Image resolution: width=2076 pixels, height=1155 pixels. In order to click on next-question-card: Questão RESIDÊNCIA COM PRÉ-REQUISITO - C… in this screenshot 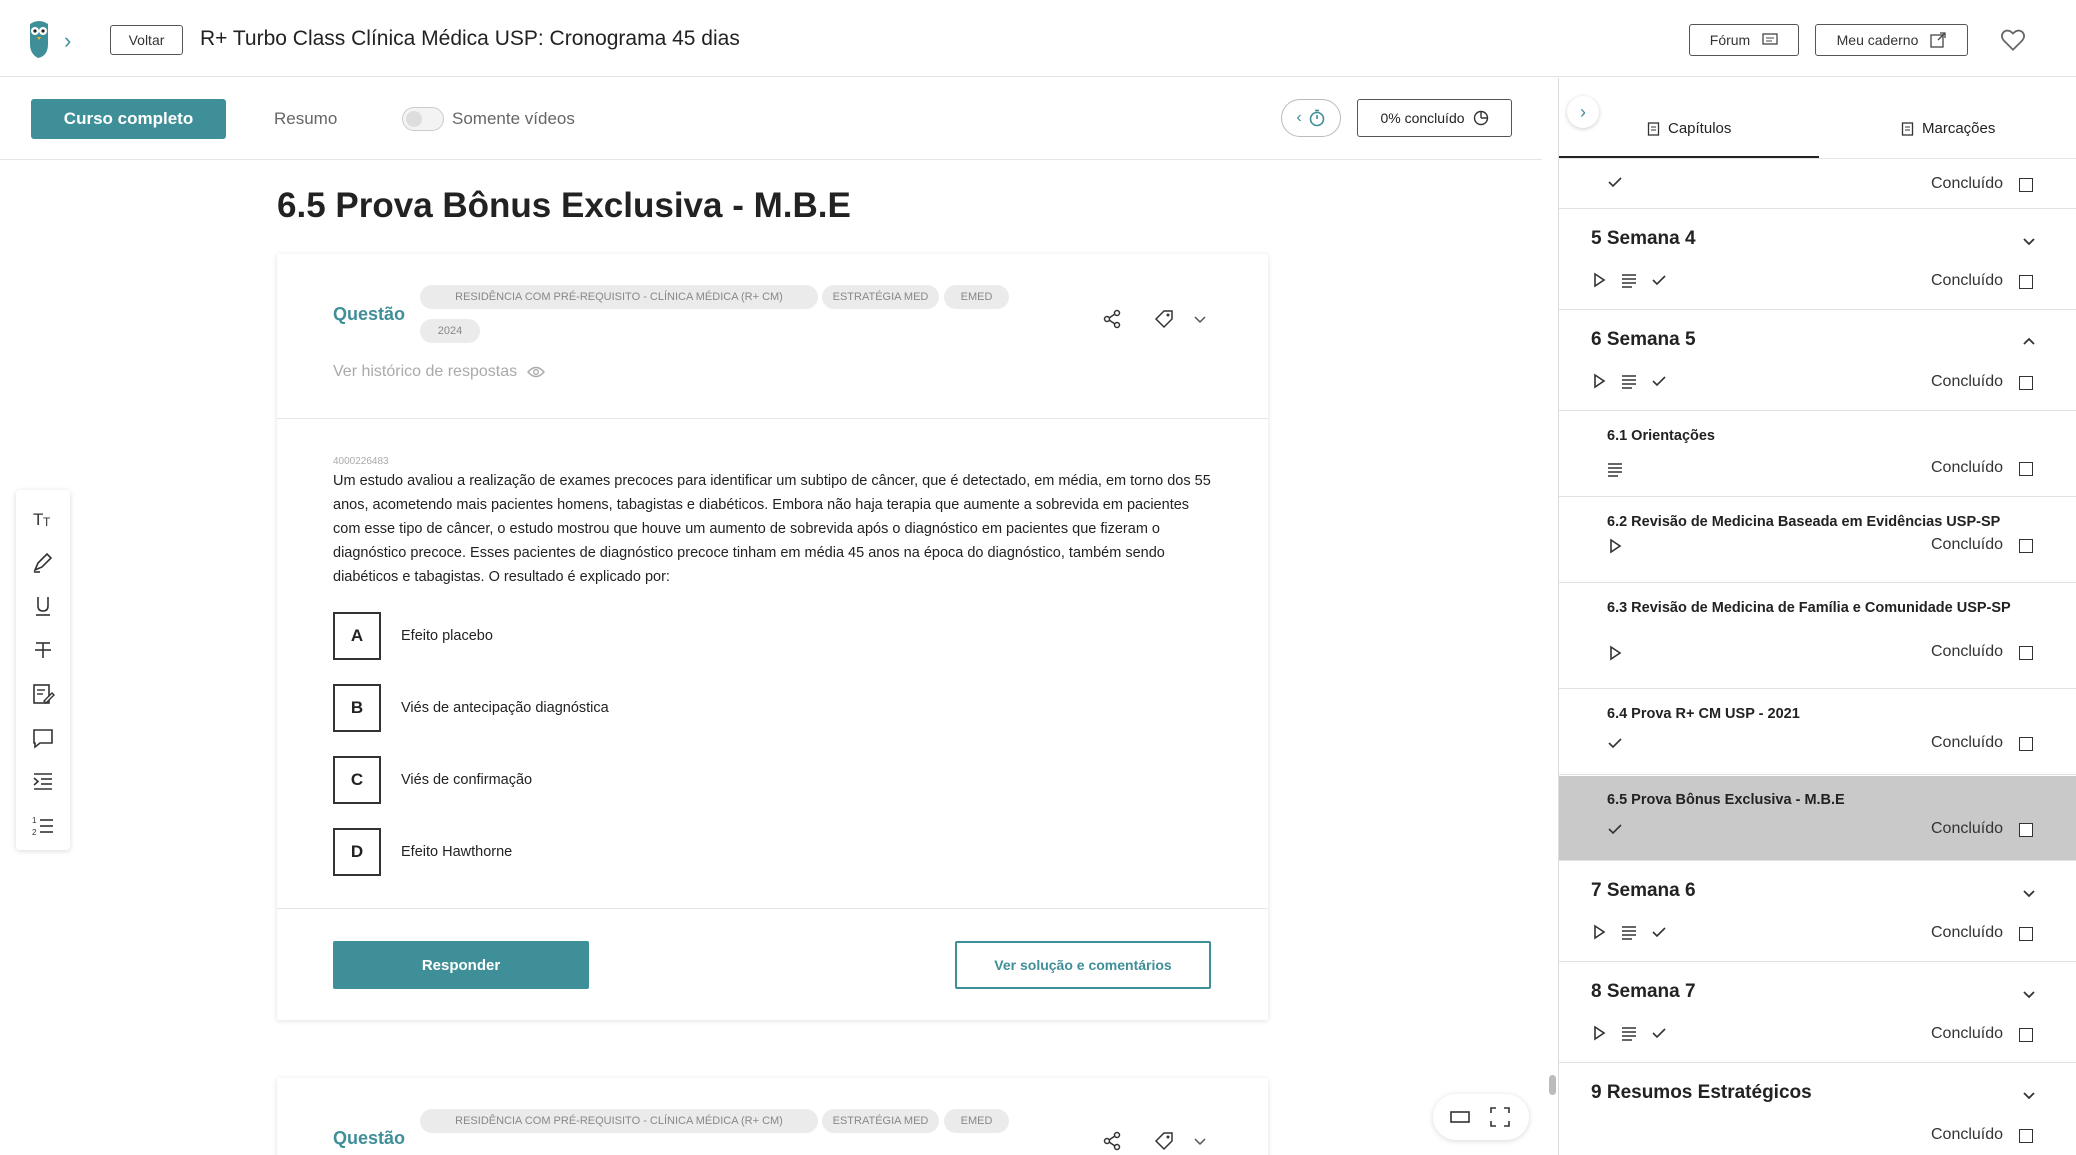, I will do `click(772, 1116)`.